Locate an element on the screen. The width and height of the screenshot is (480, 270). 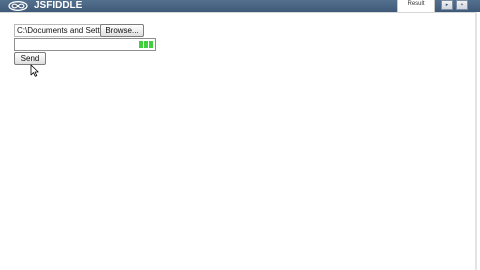
arrow-right-icon: ▸ is located at coordinates (447, 4).